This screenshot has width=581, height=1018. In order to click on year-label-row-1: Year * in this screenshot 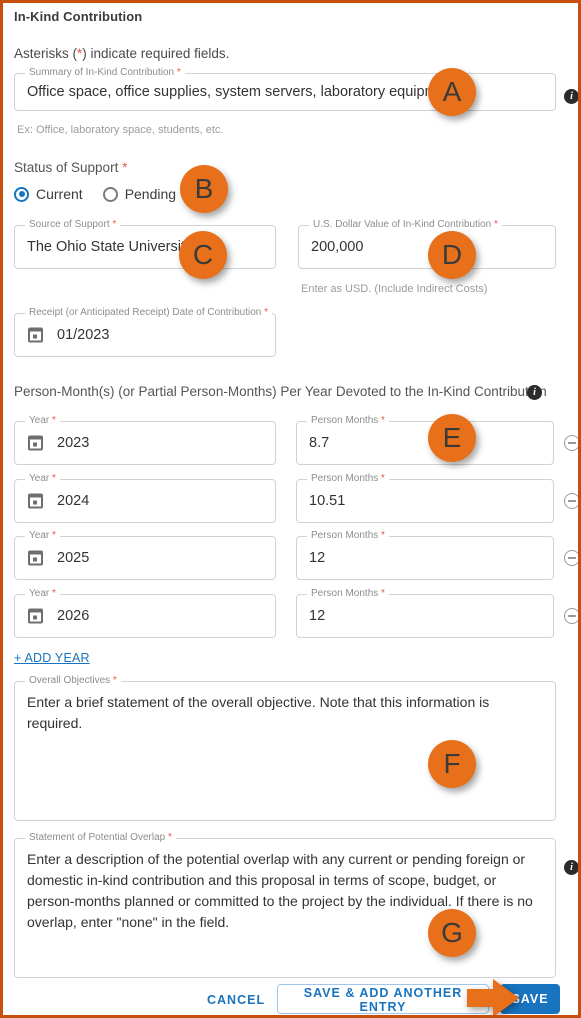, I will do `click(42, 421)`.